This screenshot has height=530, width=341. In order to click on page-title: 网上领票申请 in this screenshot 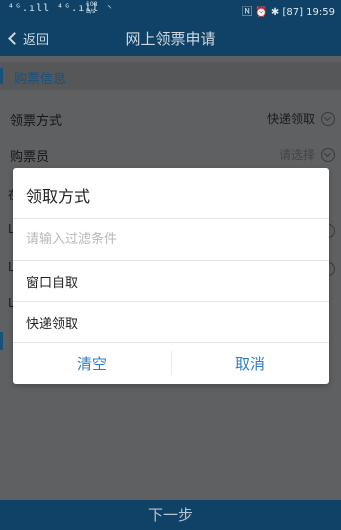, I will do `click(170, 39)`.